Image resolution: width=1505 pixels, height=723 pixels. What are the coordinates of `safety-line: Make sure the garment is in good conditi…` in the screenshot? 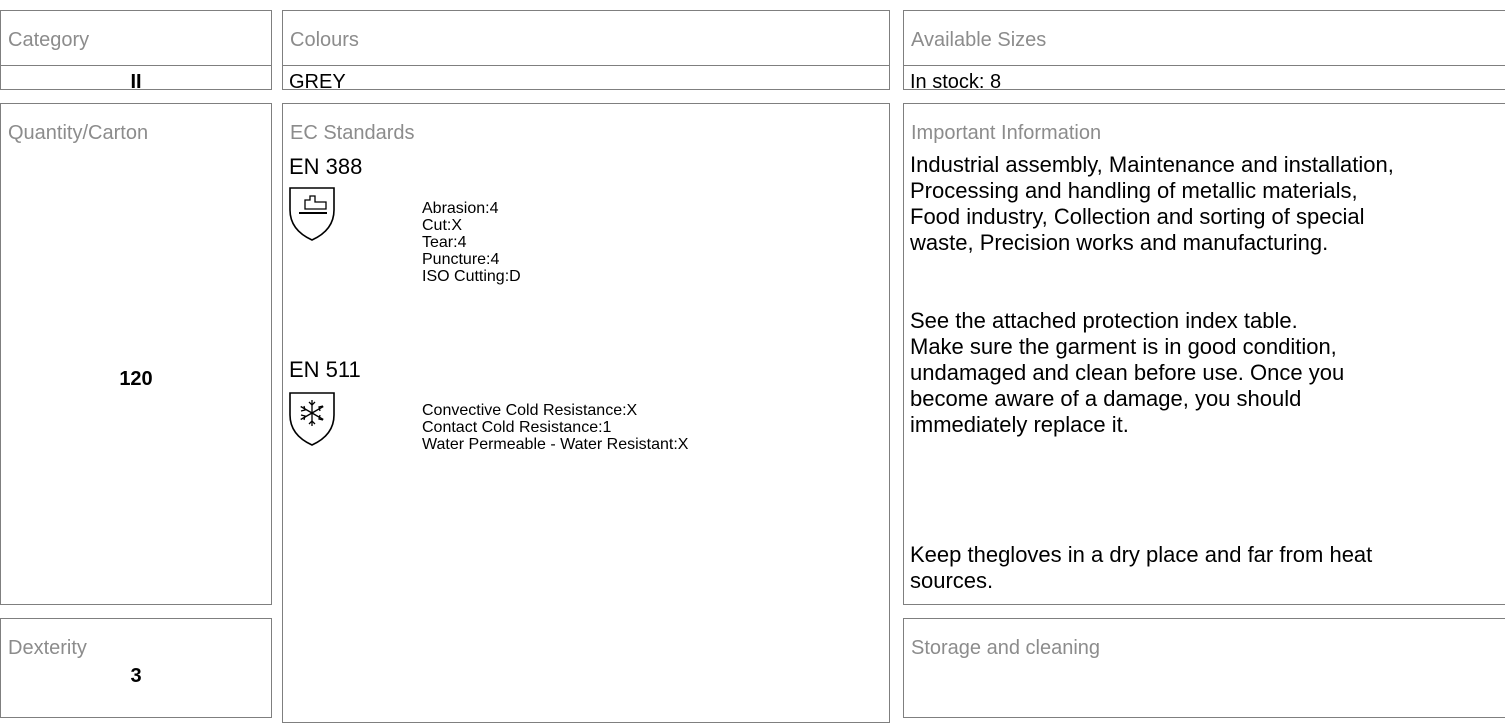 It's located at (1123, 346).